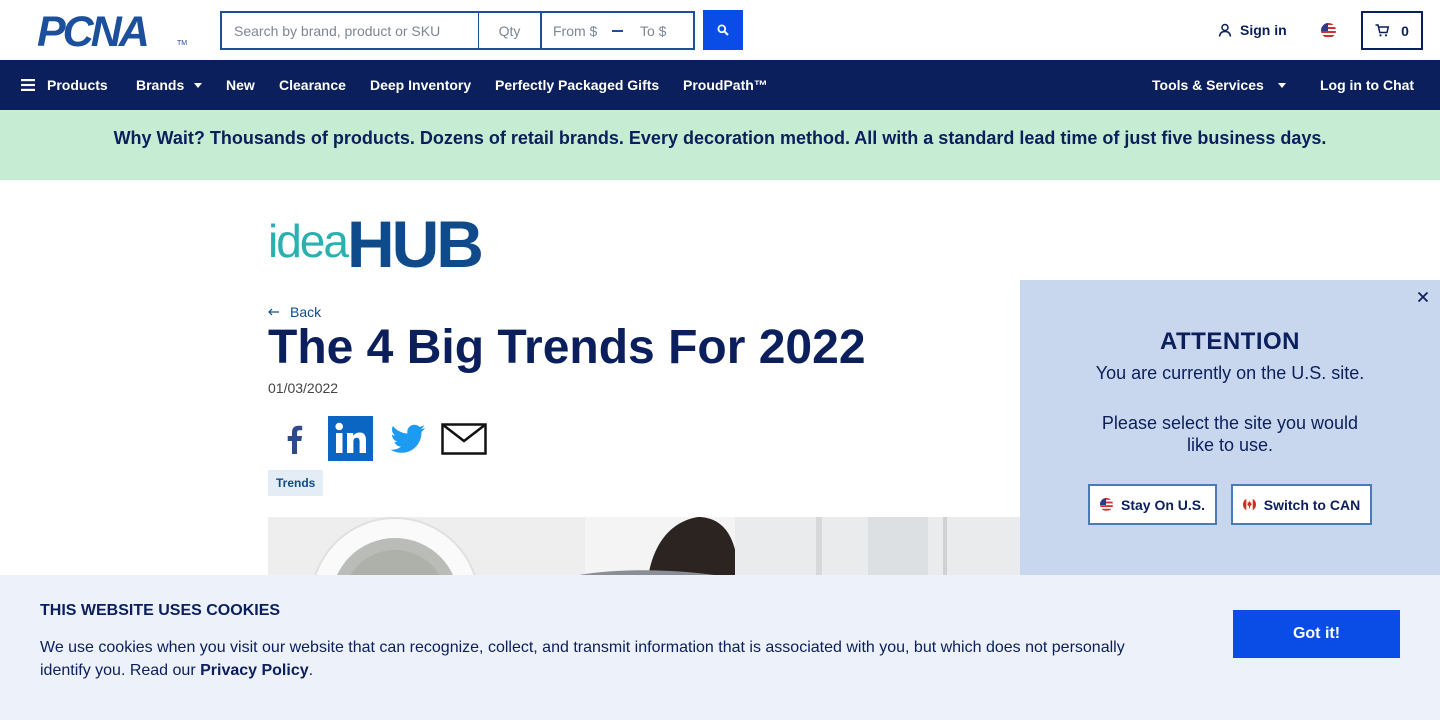 This screenshot has height=720, width=1440. I want to click on nav-deep-inventory-label: Deep Inventory, so click(421, 85).